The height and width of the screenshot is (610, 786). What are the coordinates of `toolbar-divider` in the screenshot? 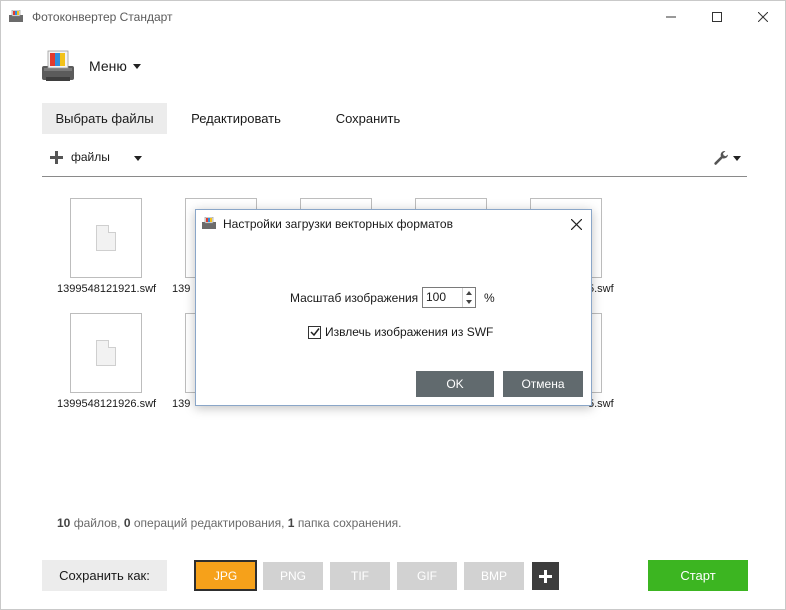 It's located at (394, 176).